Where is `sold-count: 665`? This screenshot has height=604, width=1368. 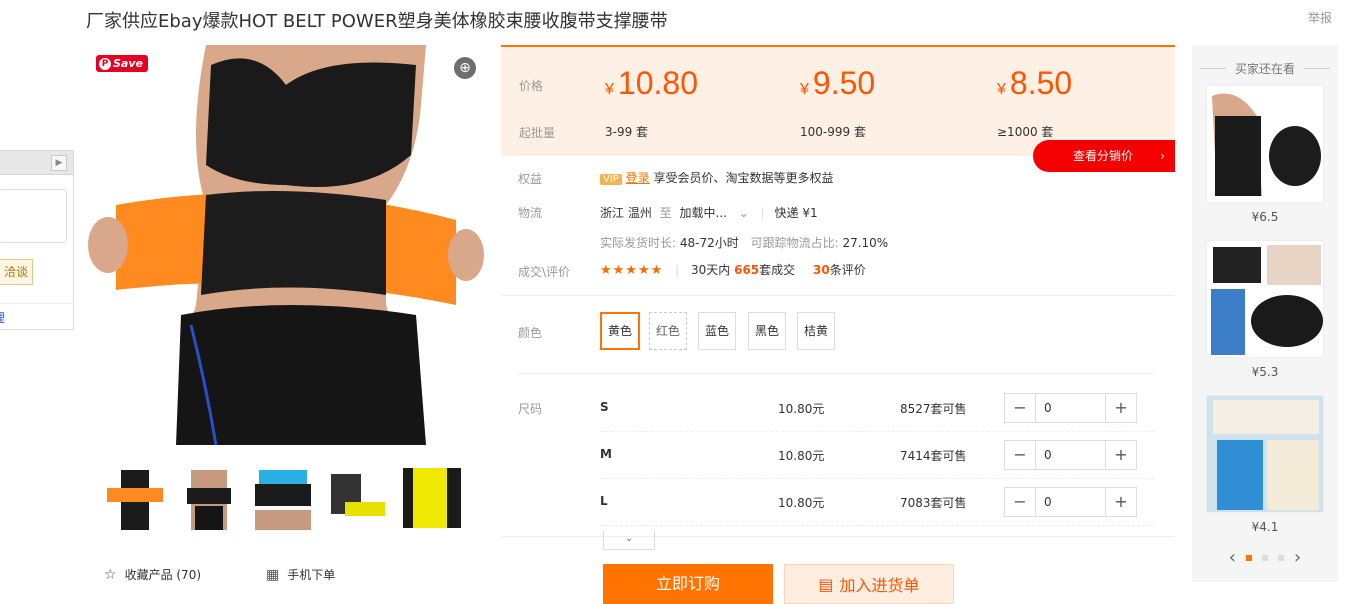
sold-count: 665 is located at coordinates (746, 270).